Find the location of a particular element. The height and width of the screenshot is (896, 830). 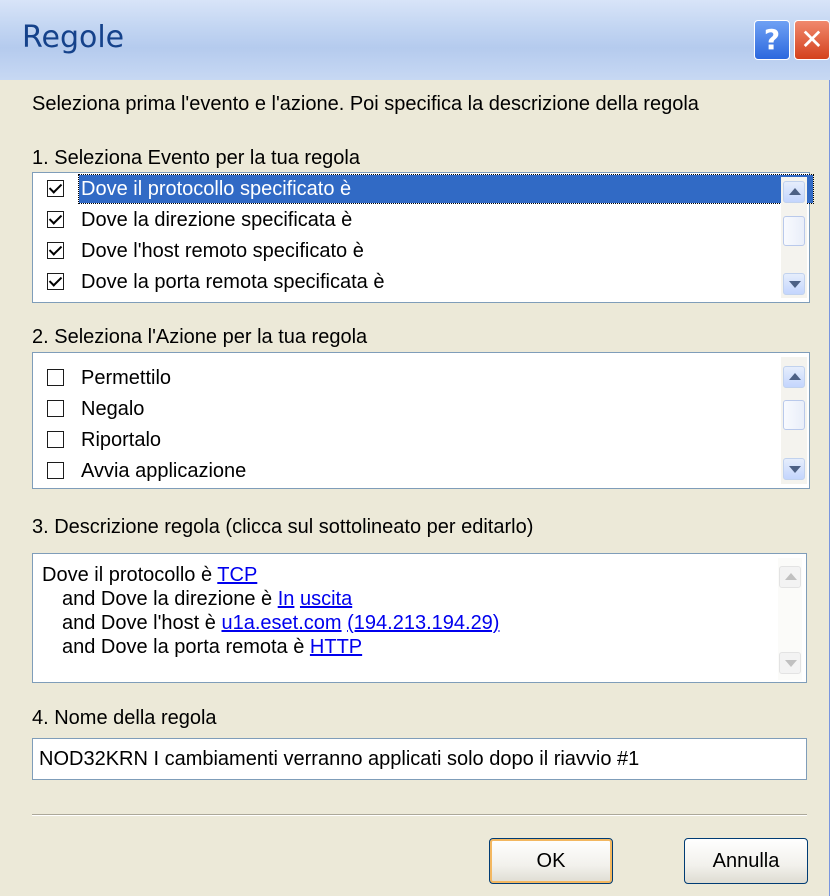

event-item-label: Dove il protocollo specificato è is located at coordinates (216, 189).